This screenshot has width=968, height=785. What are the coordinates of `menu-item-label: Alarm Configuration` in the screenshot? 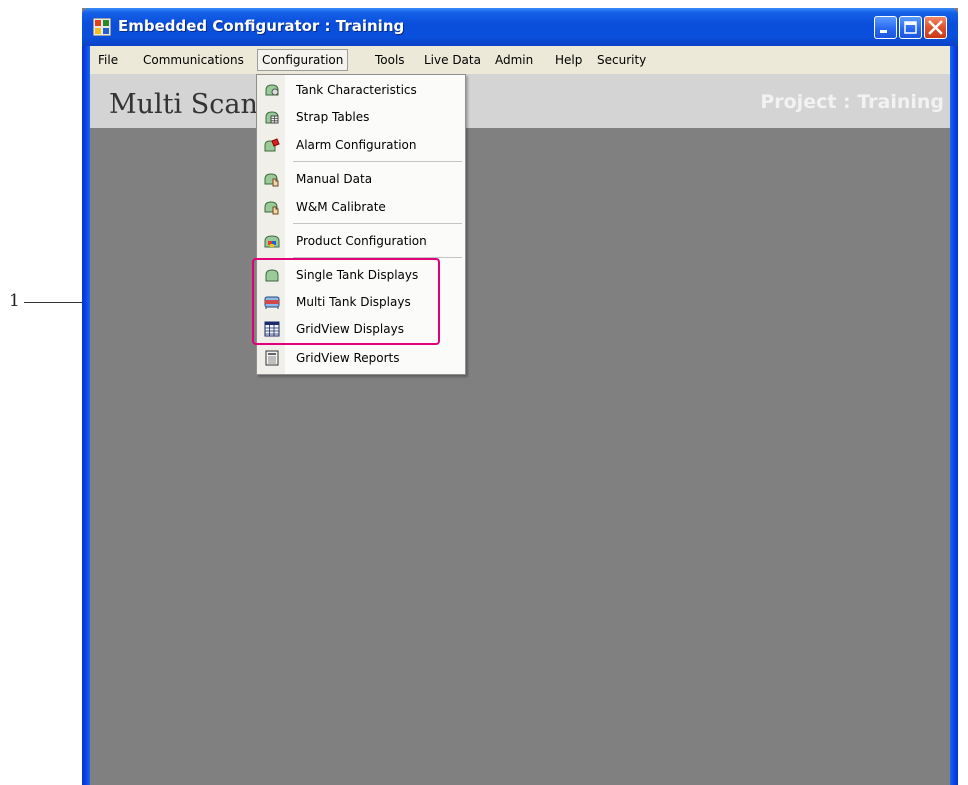 It's located at (356, 145).